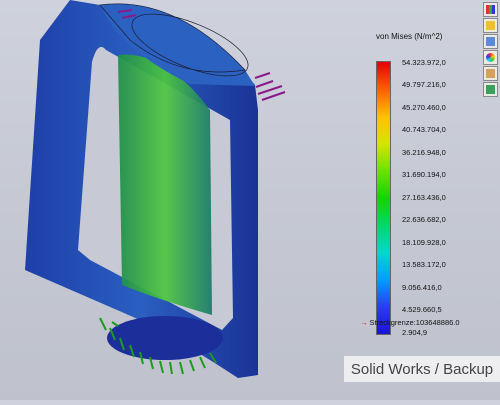 The width and height of the screenshot is (500, 405). Describe the element at coordinates (415, 332) in the screenshot. I see `legend-tick: 2.904,9` at that location.